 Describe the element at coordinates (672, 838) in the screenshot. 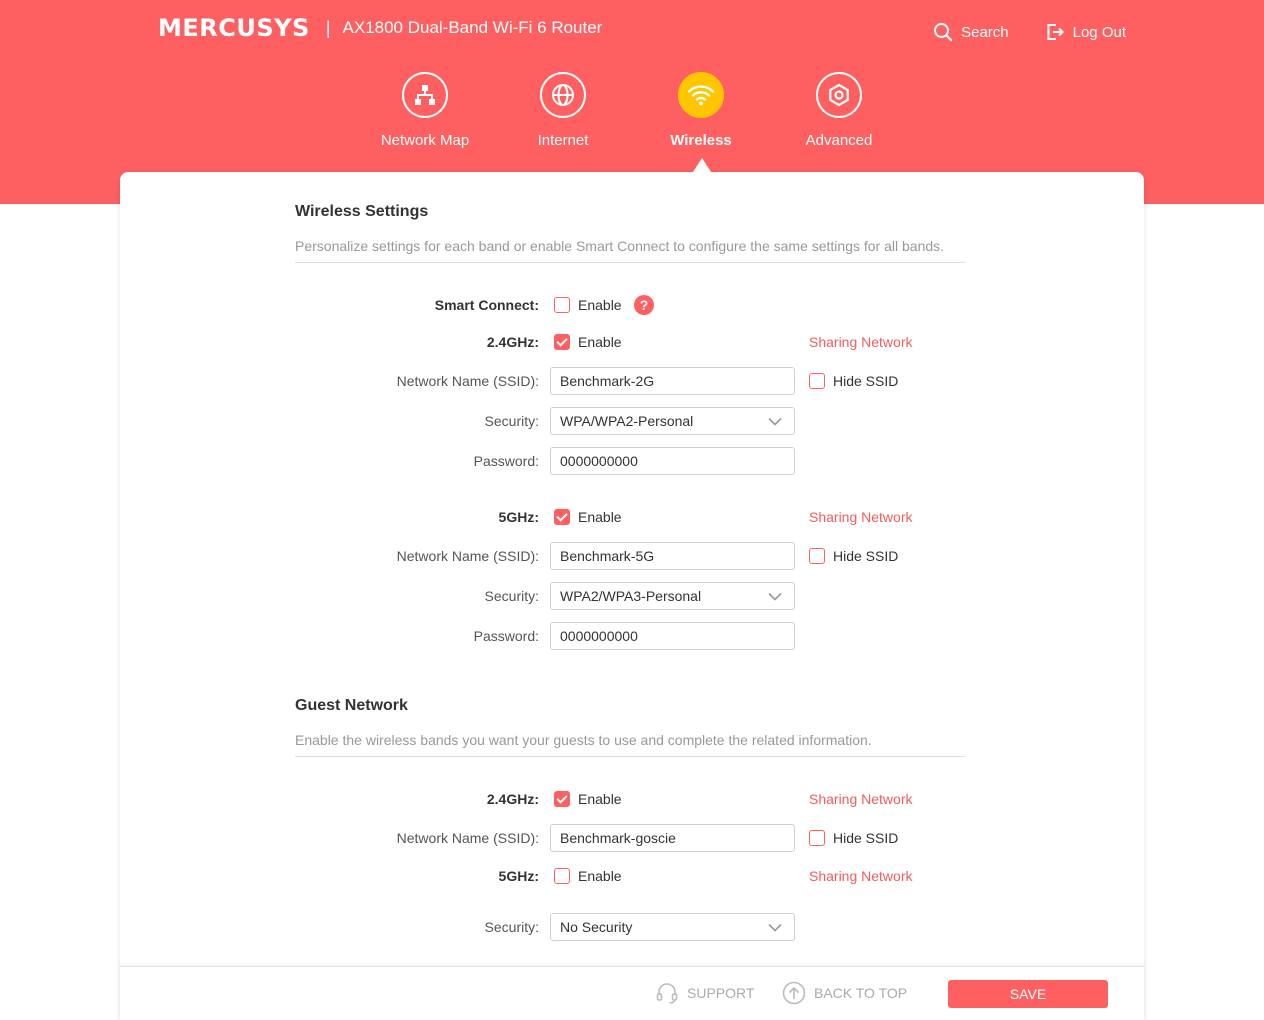

I see `guest-ssid-input: Benchmark-goscie` at that location.